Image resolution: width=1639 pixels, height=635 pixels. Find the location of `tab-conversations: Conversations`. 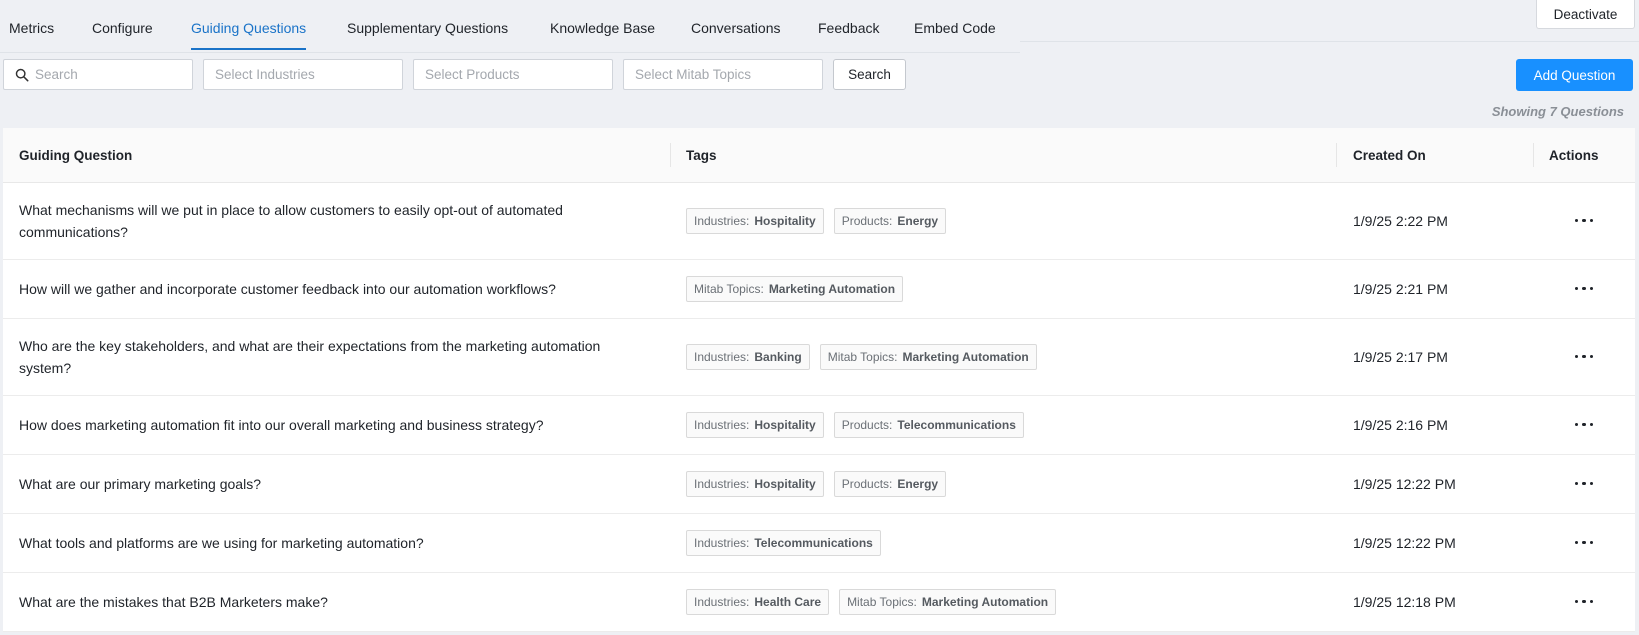

tab-conversations: Conversations is located at coordinates (736, 28).